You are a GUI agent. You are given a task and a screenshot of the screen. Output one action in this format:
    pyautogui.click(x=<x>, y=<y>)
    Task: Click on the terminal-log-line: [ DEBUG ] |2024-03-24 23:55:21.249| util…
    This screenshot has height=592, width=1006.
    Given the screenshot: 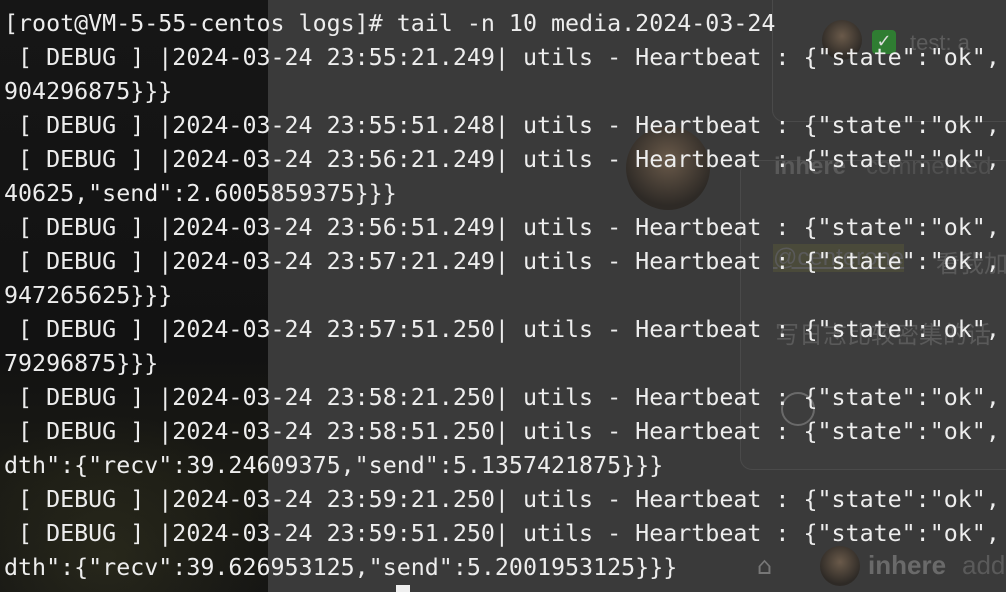 What is the action you would take?
    pyautogui.click(x=502, y=57)
    